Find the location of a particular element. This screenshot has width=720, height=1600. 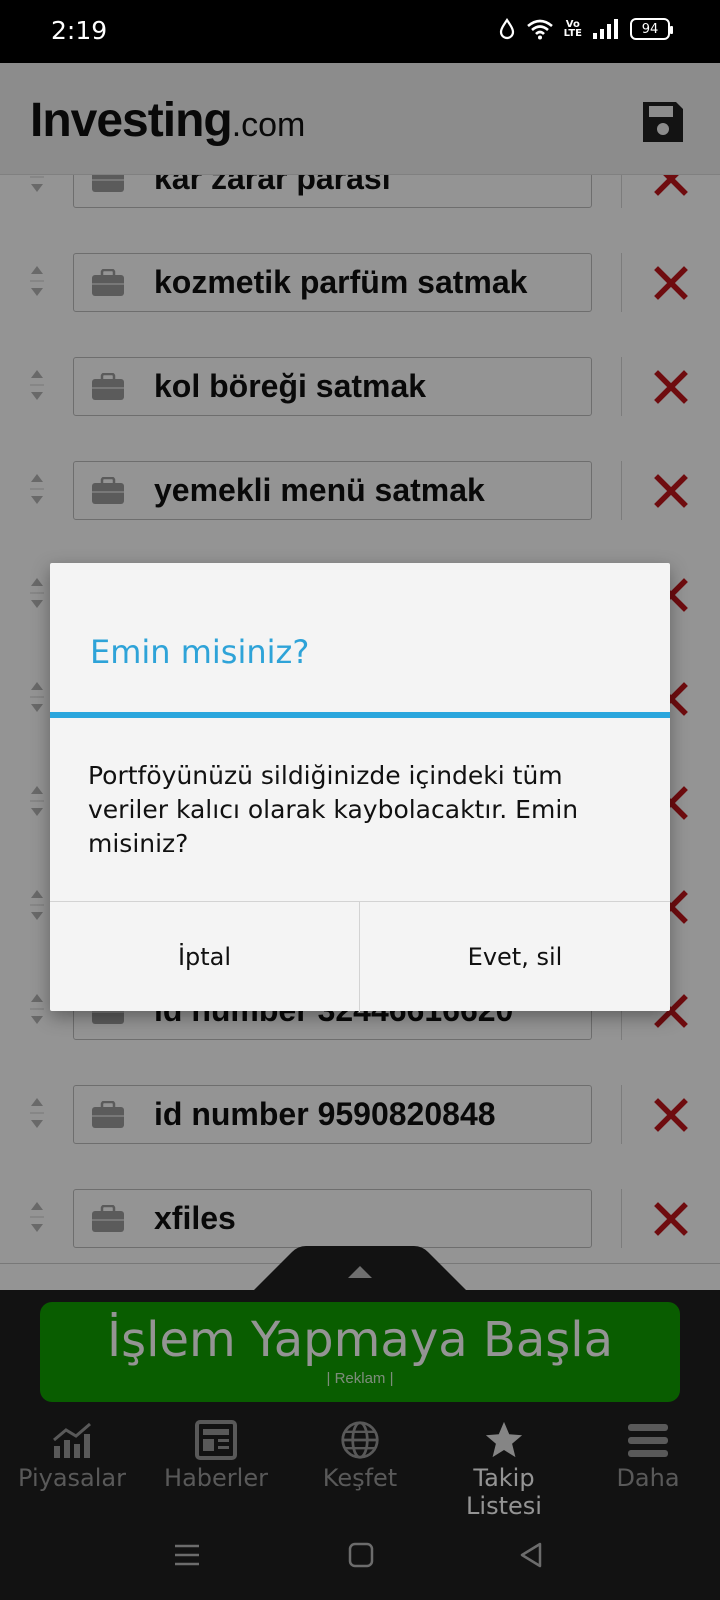

signal-icon is located at coordinates (605, 29).